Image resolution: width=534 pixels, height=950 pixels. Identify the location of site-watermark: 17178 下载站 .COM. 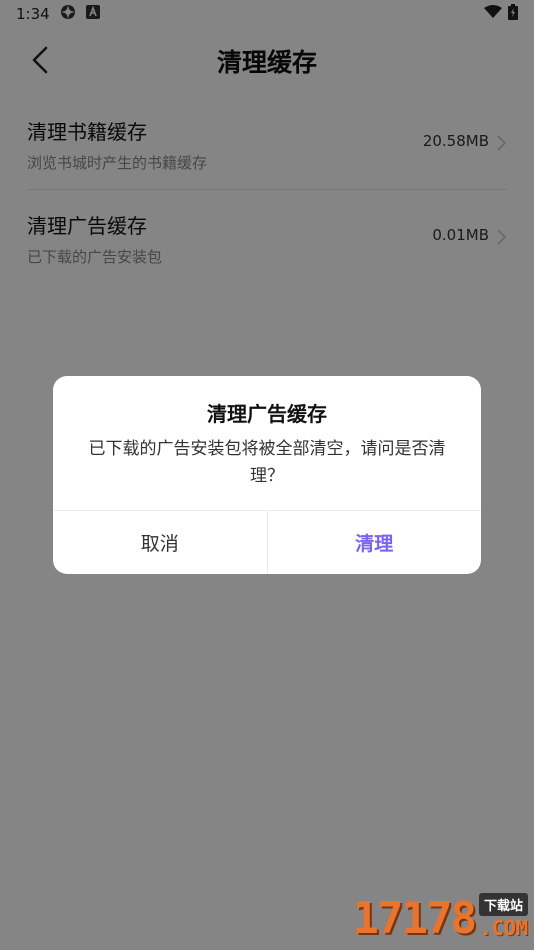
(440, 918).